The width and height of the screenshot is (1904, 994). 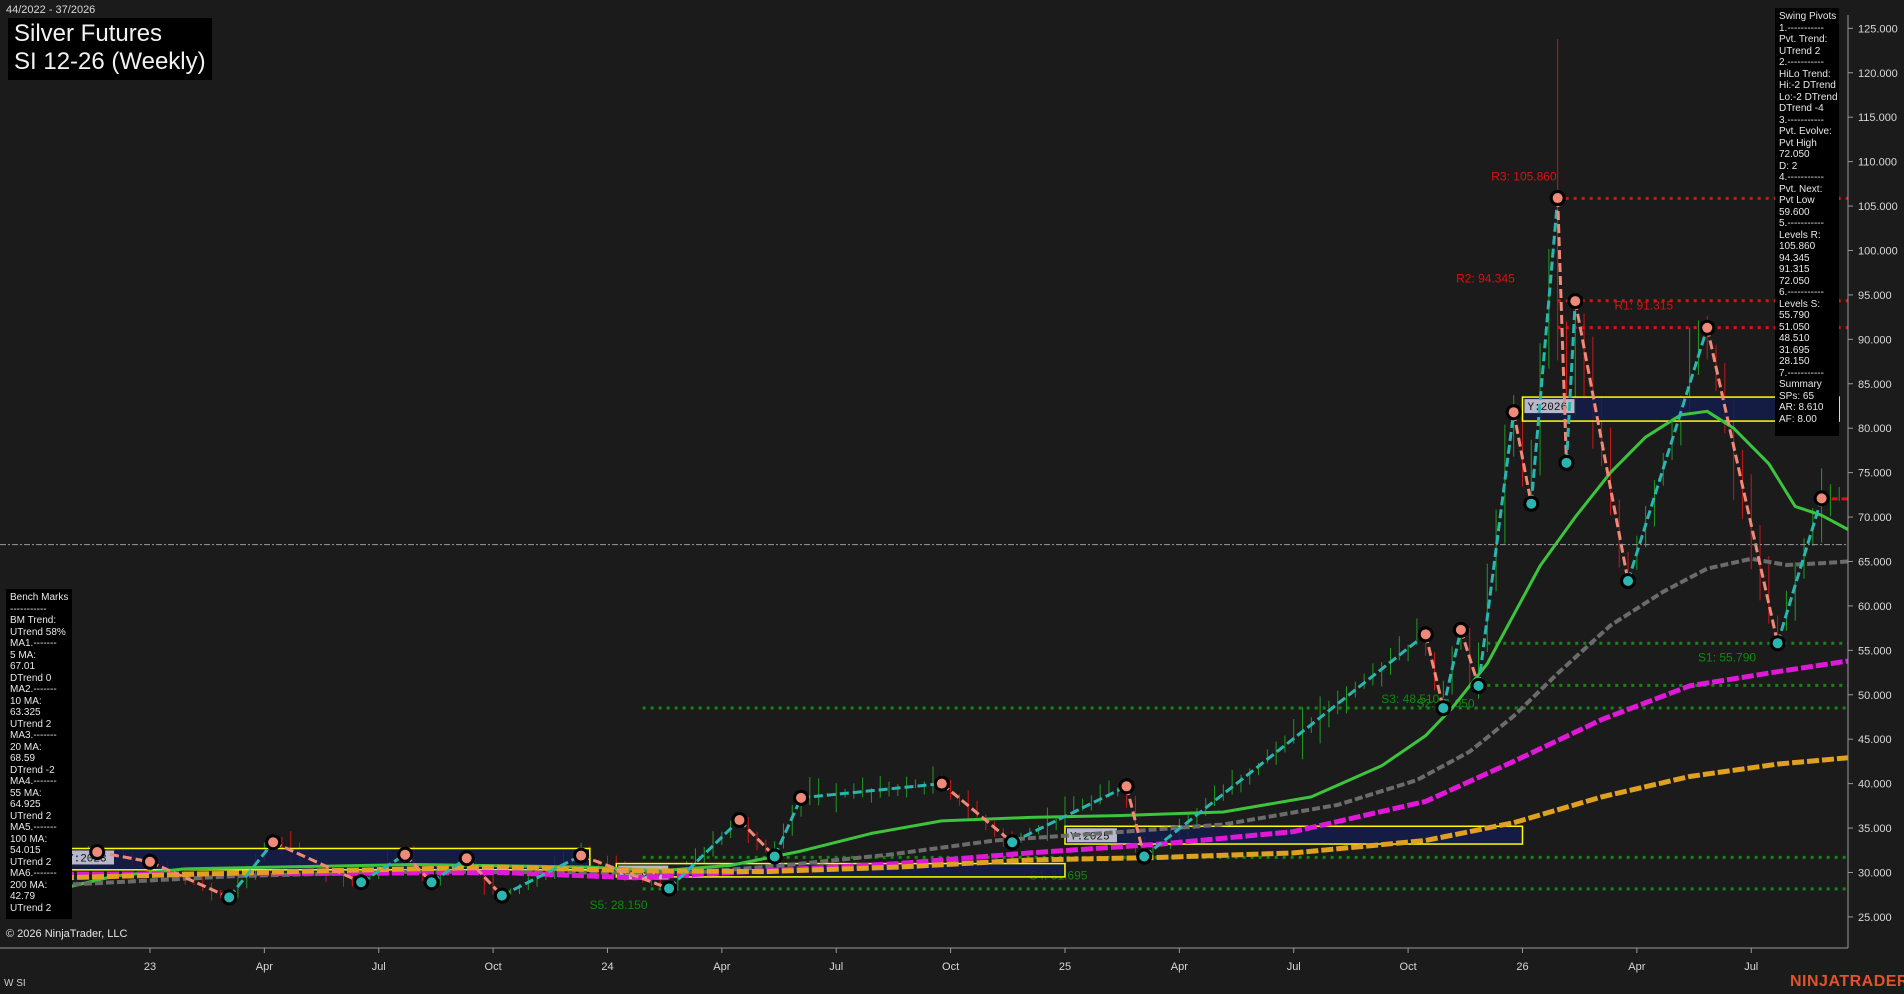 What do you see at coordinates (1875, 918) in the screenshot?
I see `price-tick-label: 25.000` at bounding box center [1875, 918].